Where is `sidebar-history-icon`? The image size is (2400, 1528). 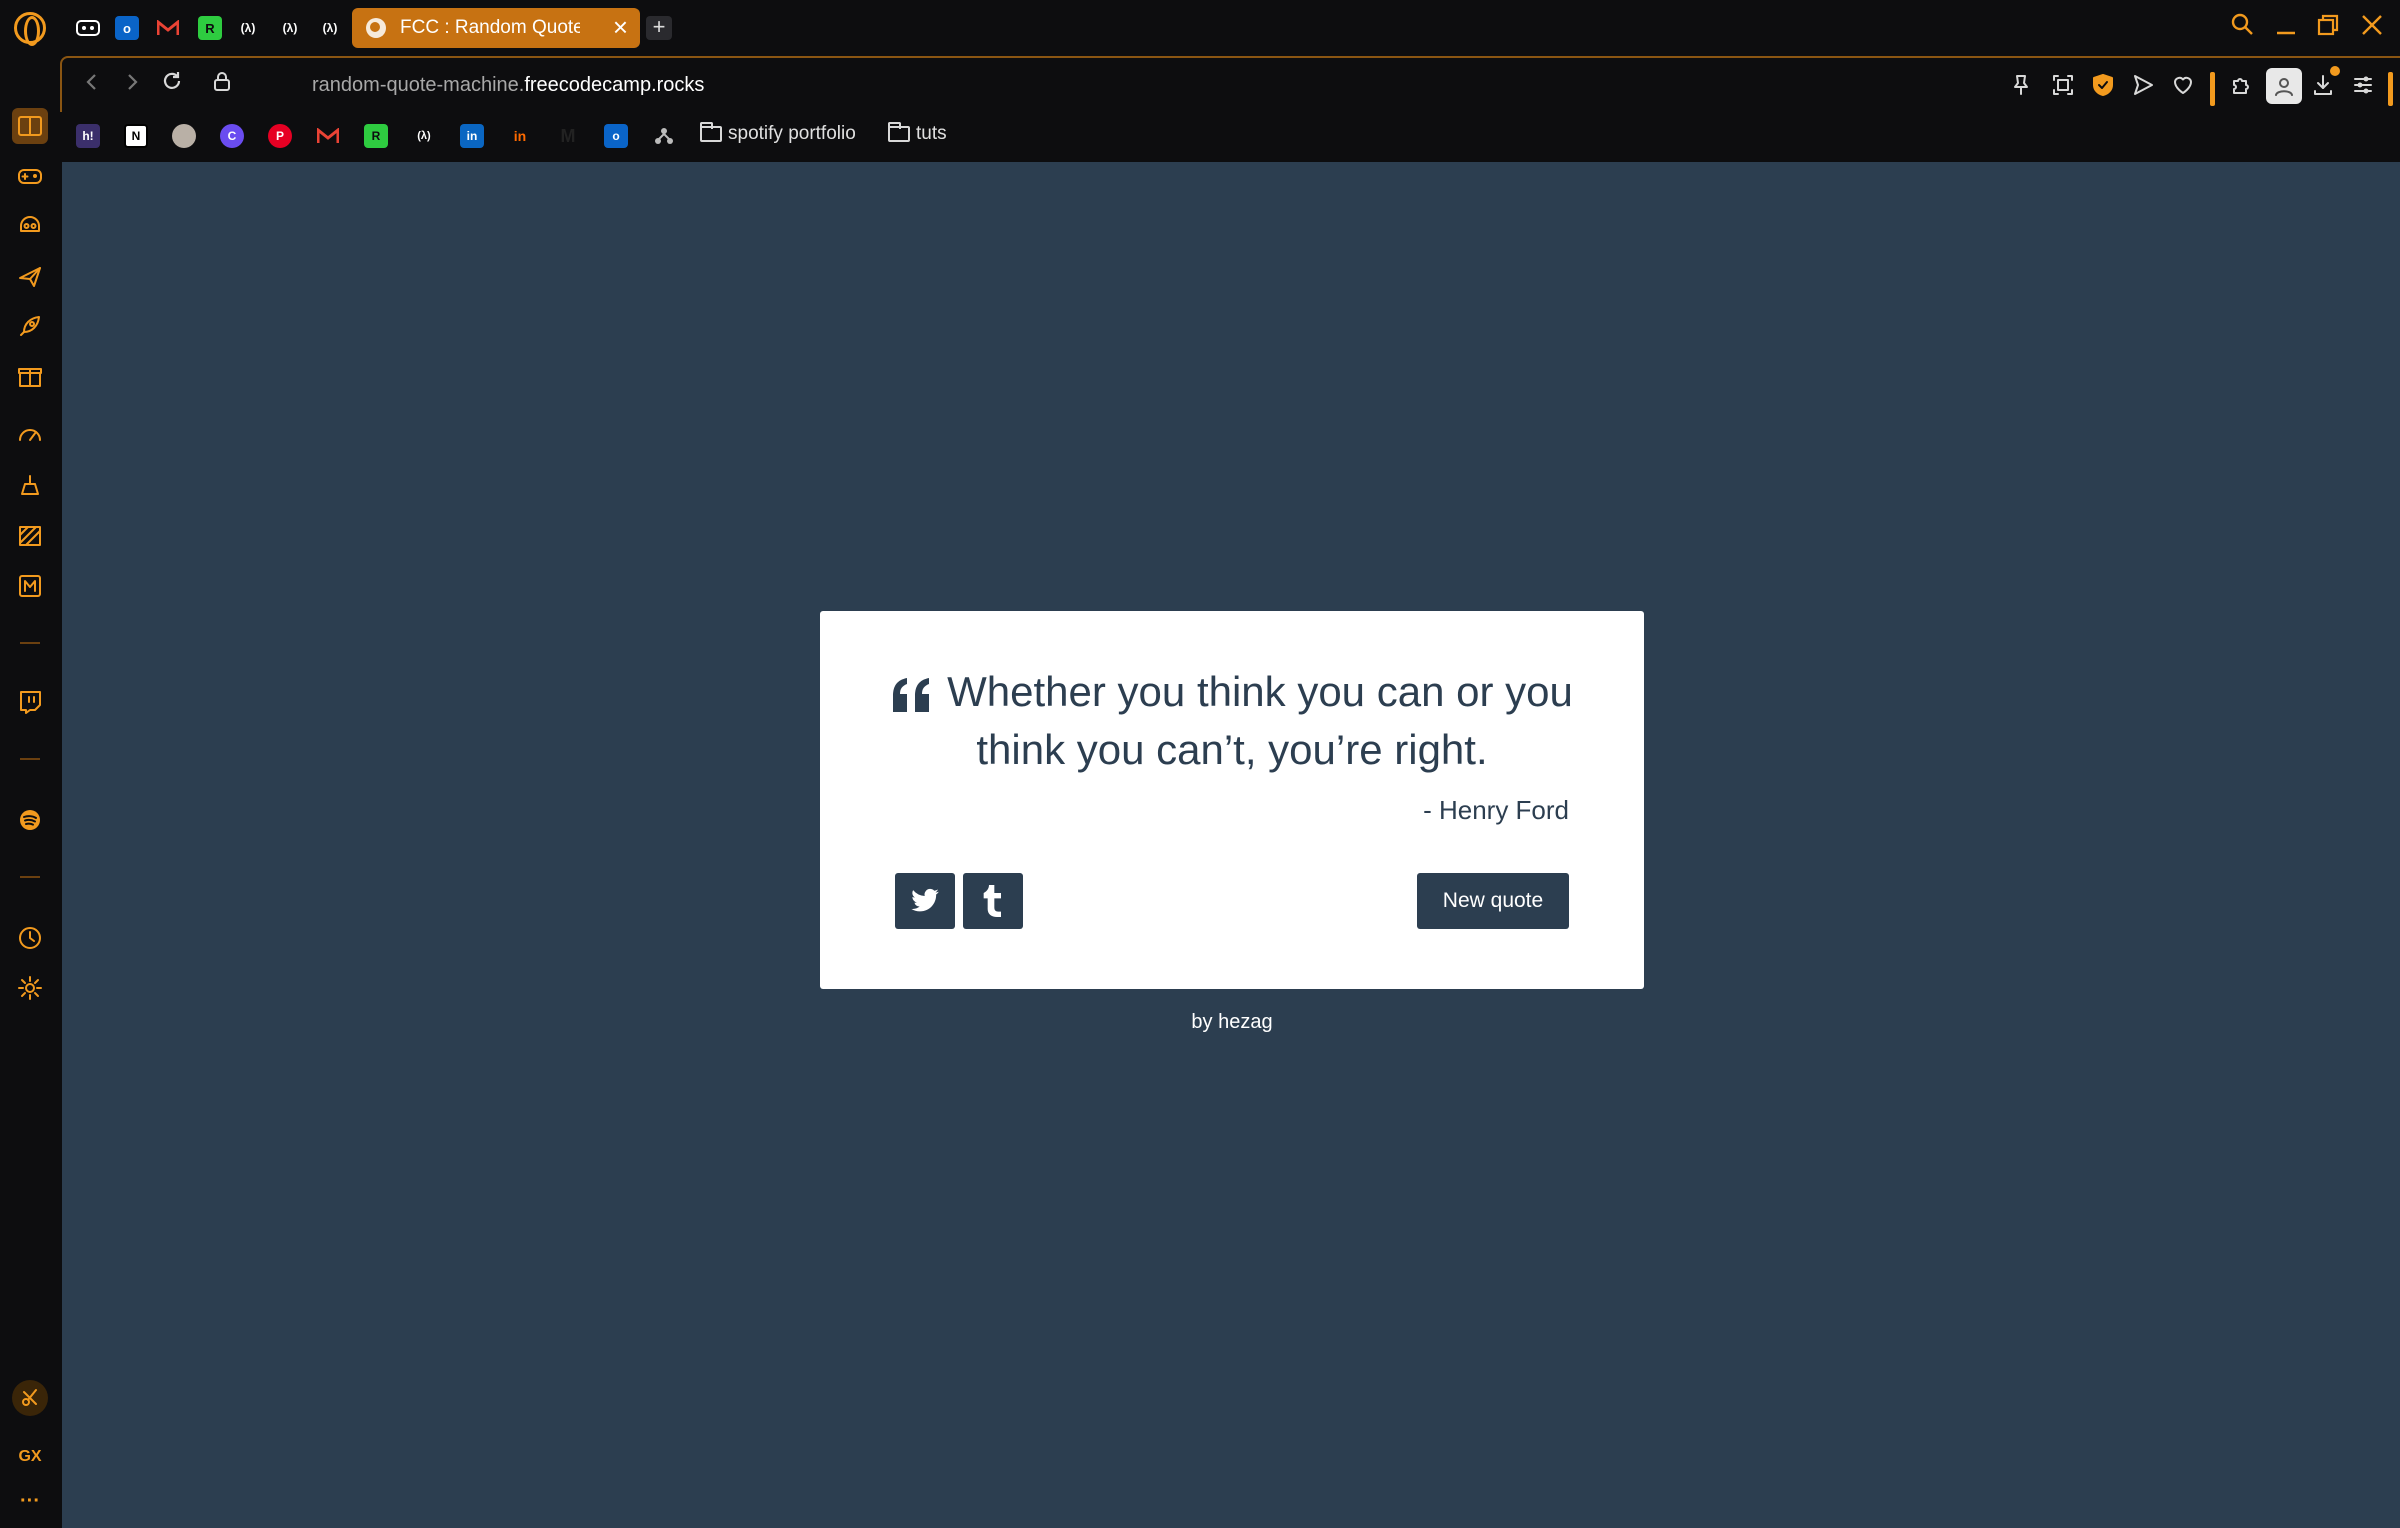 sidebar-history-icon is located at coordinates (30, 938).